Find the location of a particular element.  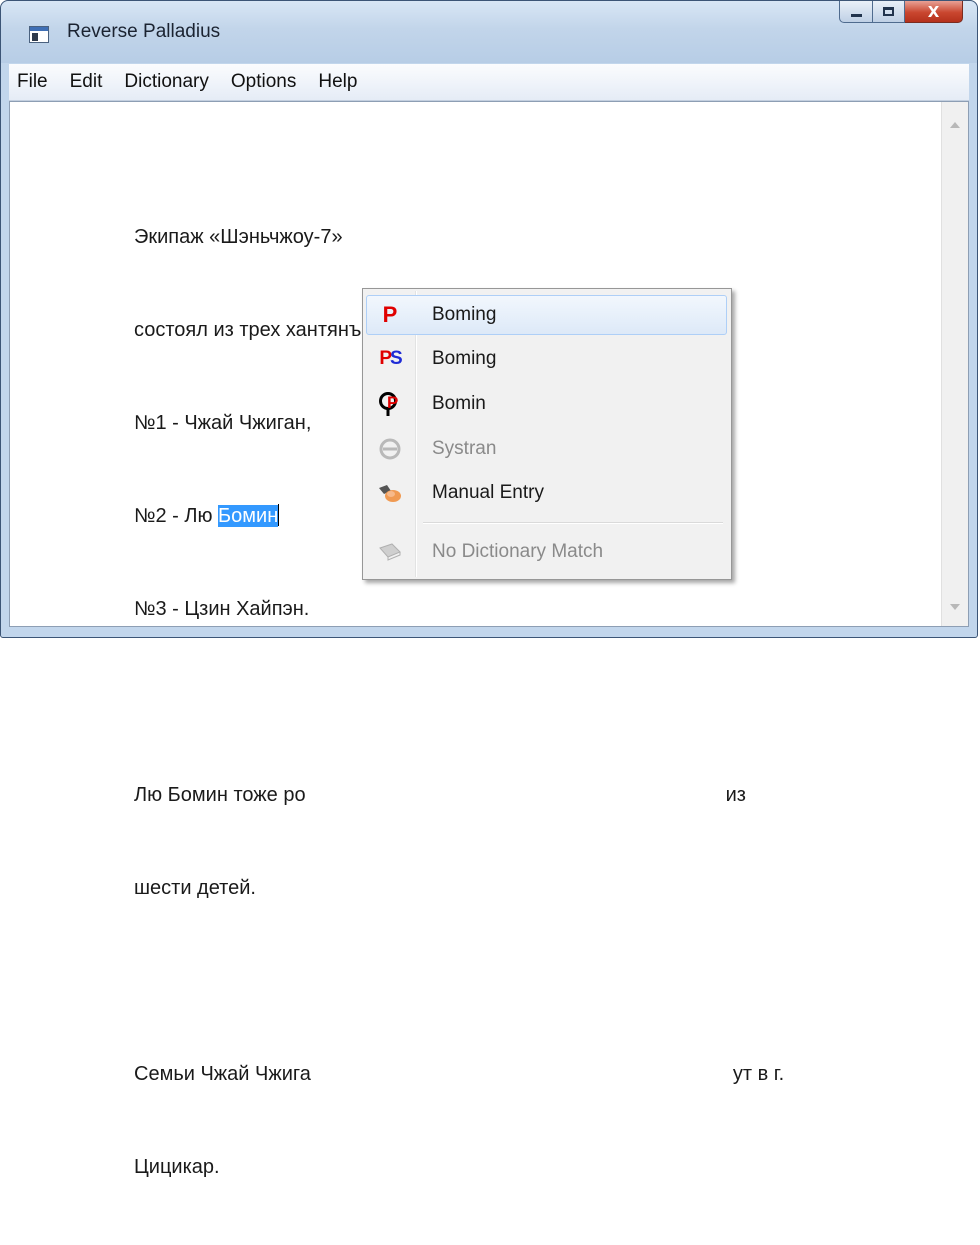

menu-option-label: Systran is located at coordinates (464, 448).